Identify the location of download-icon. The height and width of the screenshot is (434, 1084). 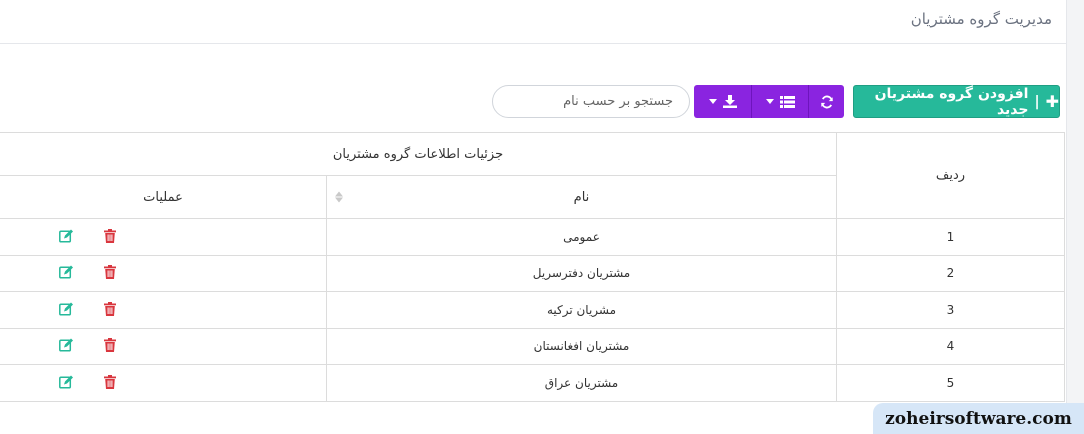
(729, 101).